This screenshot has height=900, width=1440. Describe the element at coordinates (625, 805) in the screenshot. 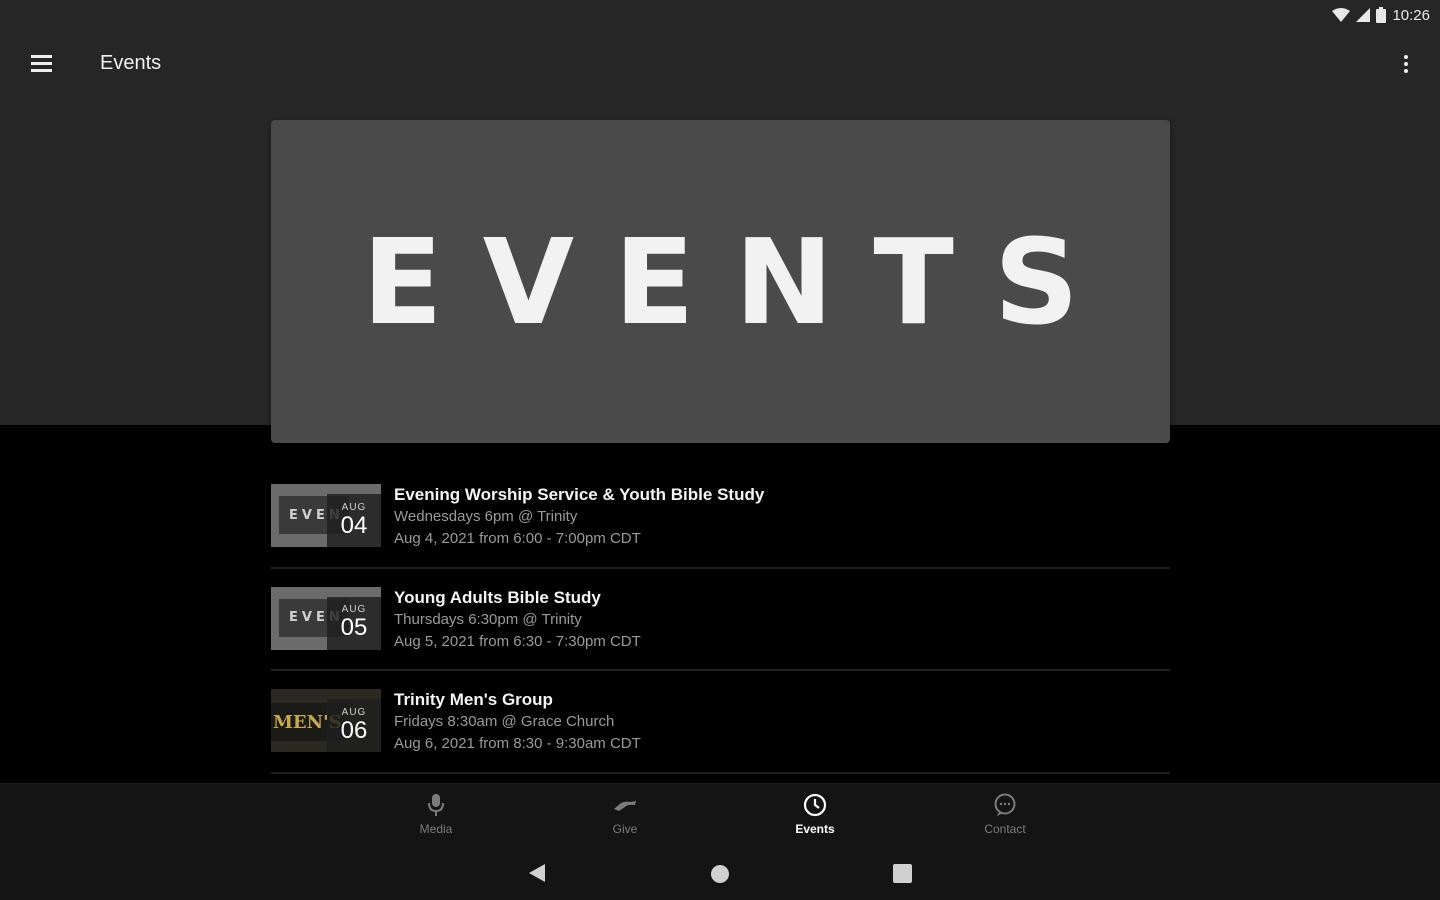

I see `give-hand-icon` at that location.